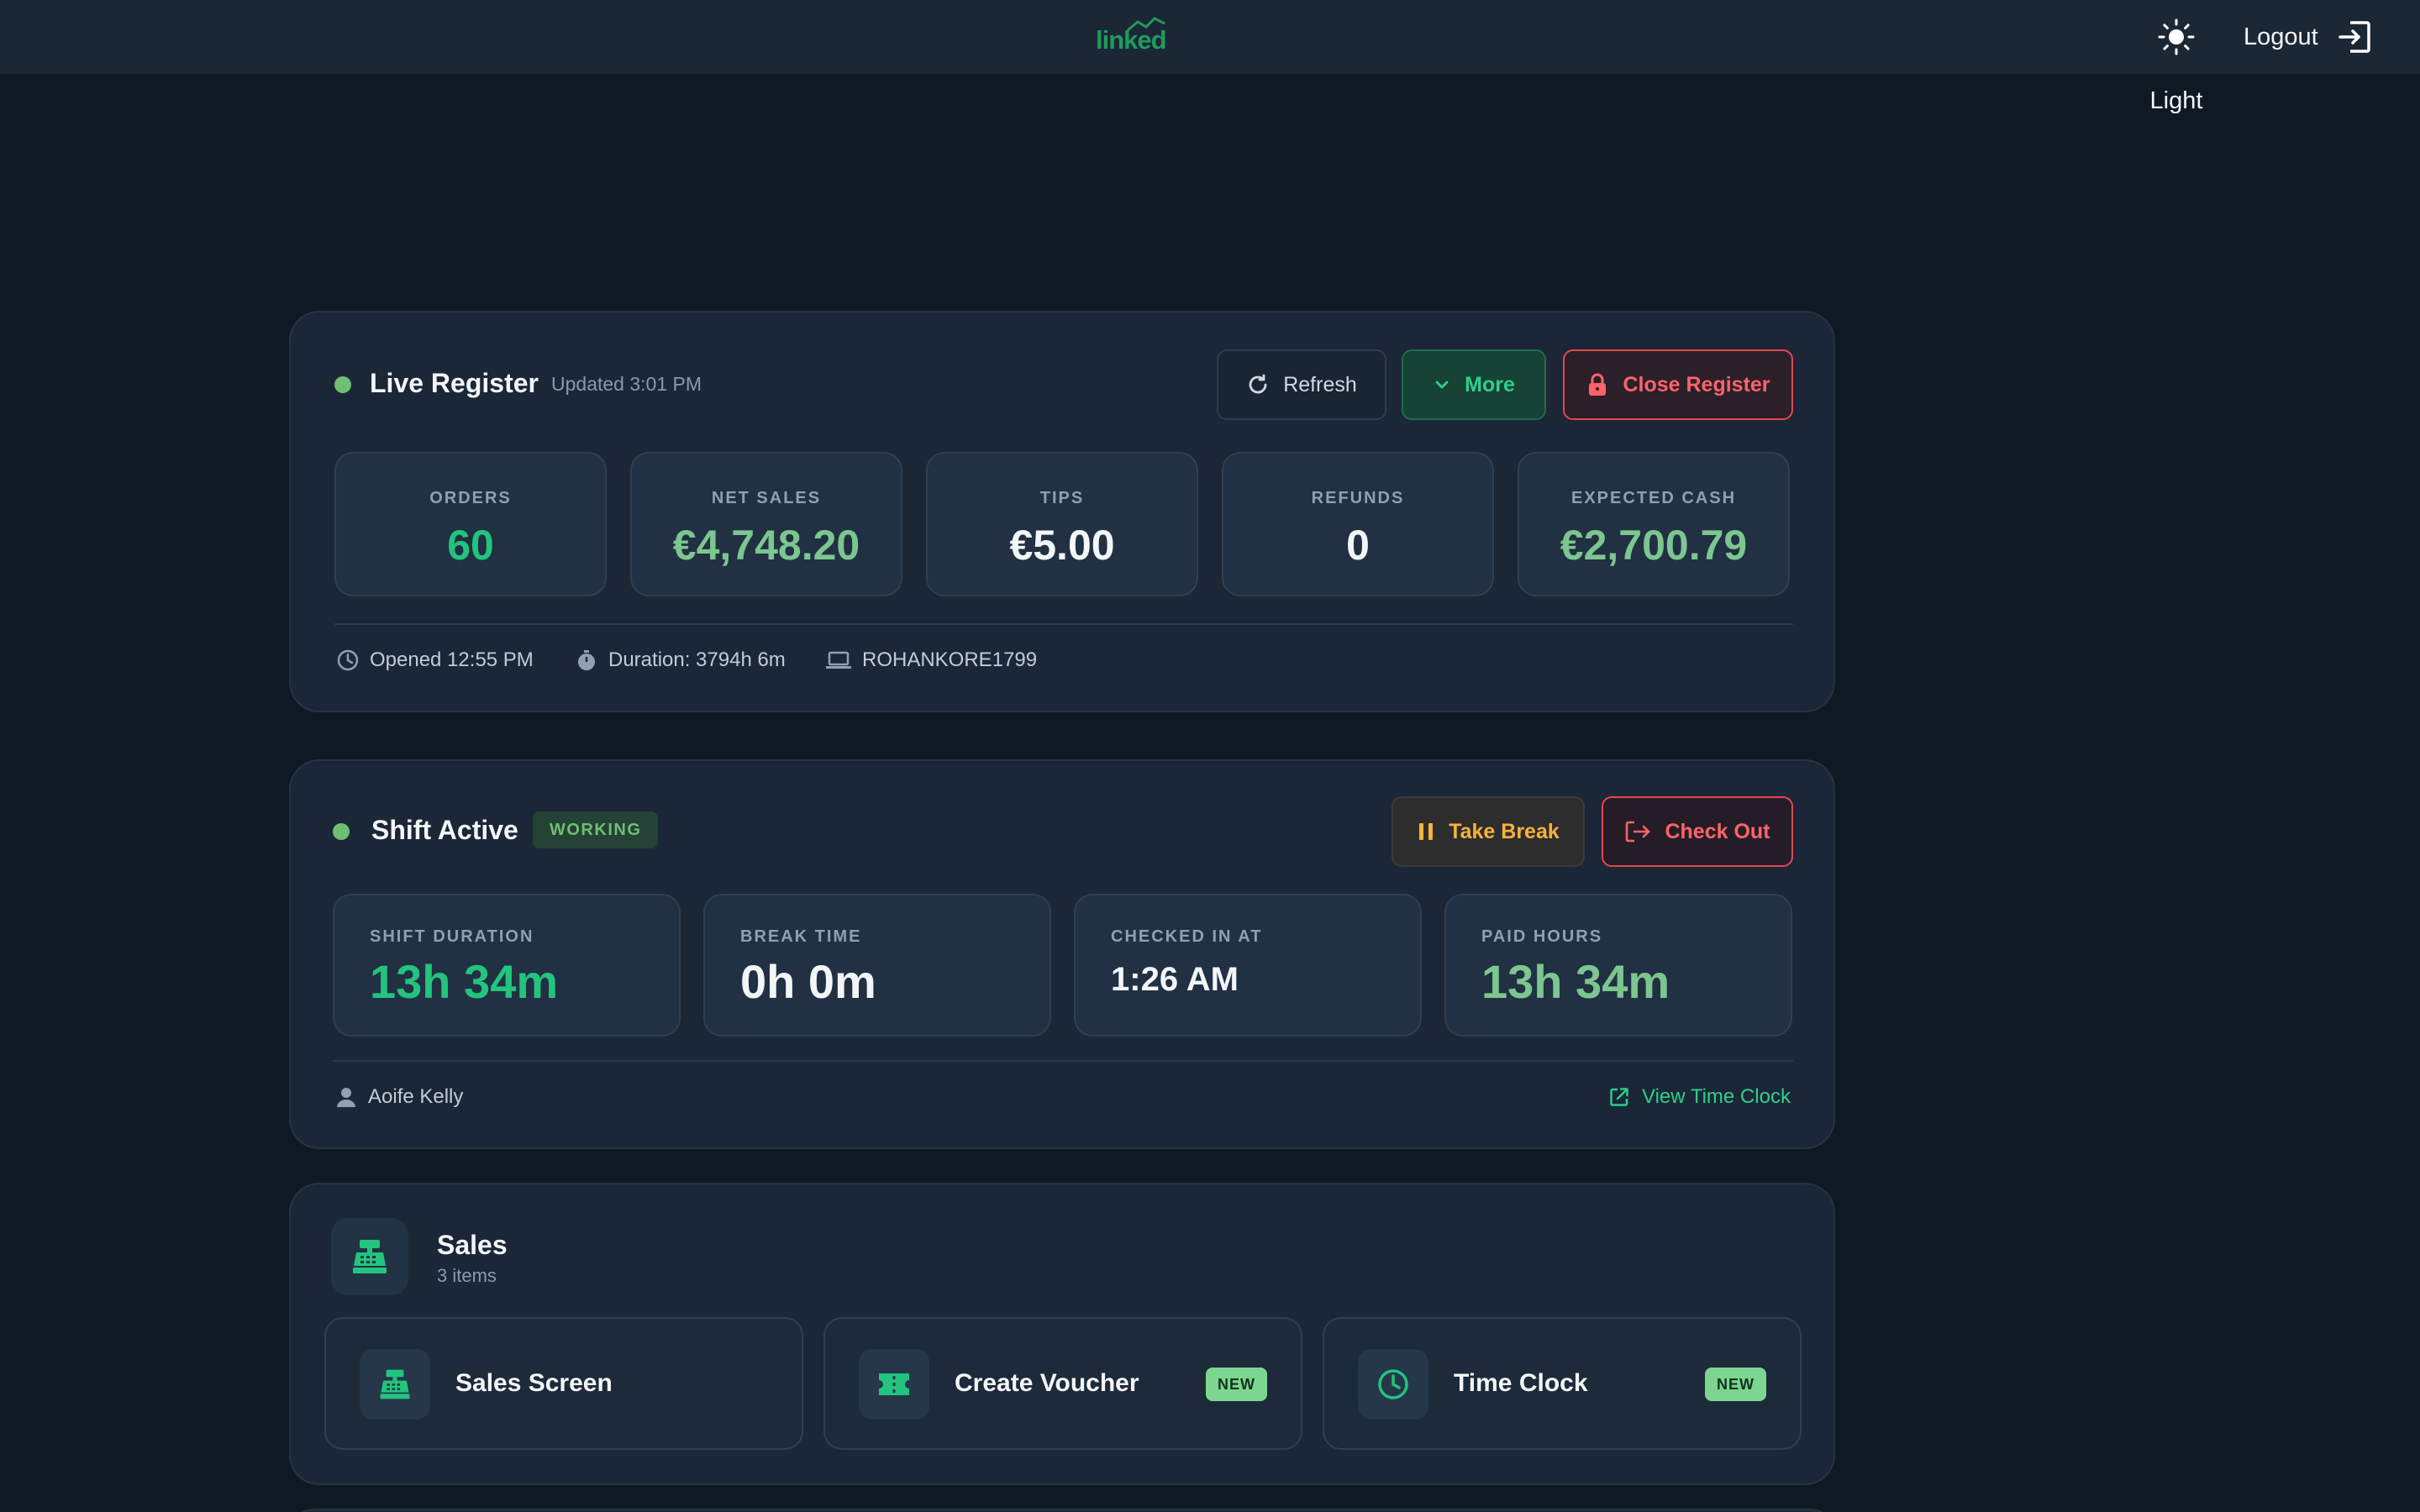  I want to click on register-title: Live Register, so click(454, 383).